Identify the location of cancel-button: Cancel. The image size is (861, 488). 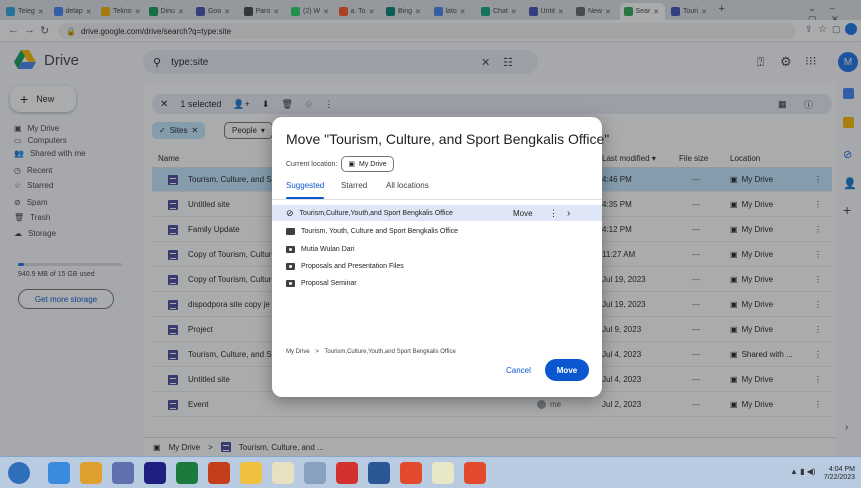
(518, 370).